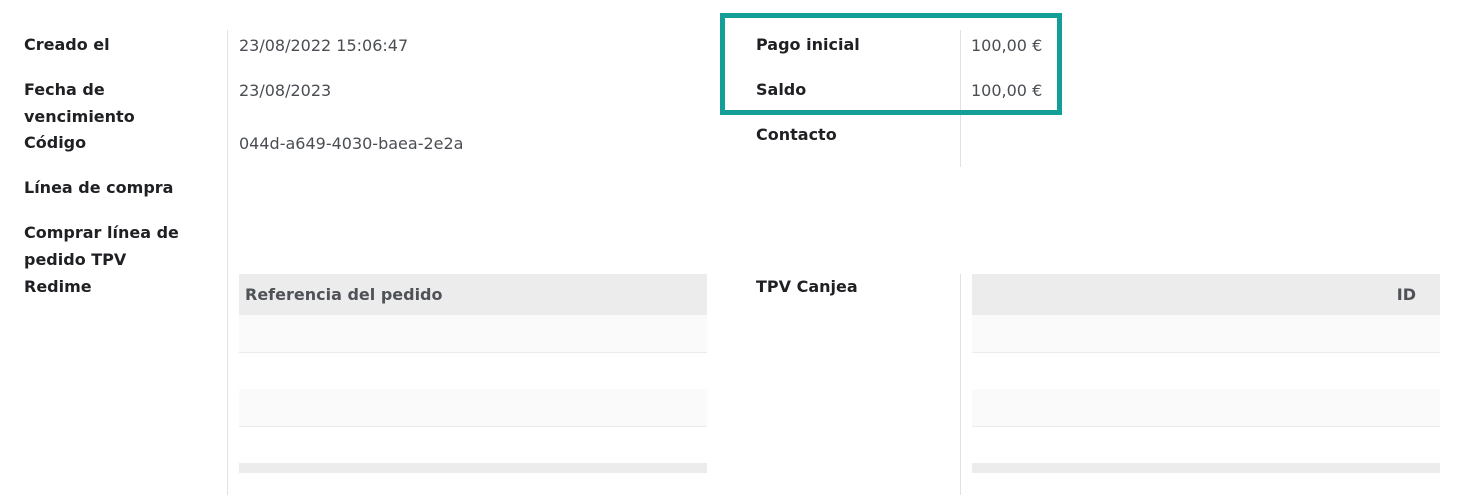  I want to click on left-column-divider, so click(227, 262).